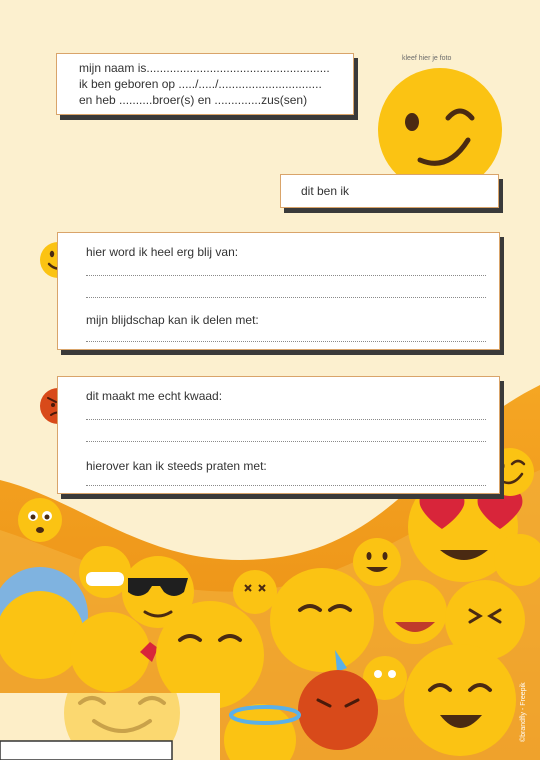 The image size is (540, 760). Describe the element at coordinates (523, 712) in the screenshot. I see `image-credit: ©brandfly - Freepik` at that location.